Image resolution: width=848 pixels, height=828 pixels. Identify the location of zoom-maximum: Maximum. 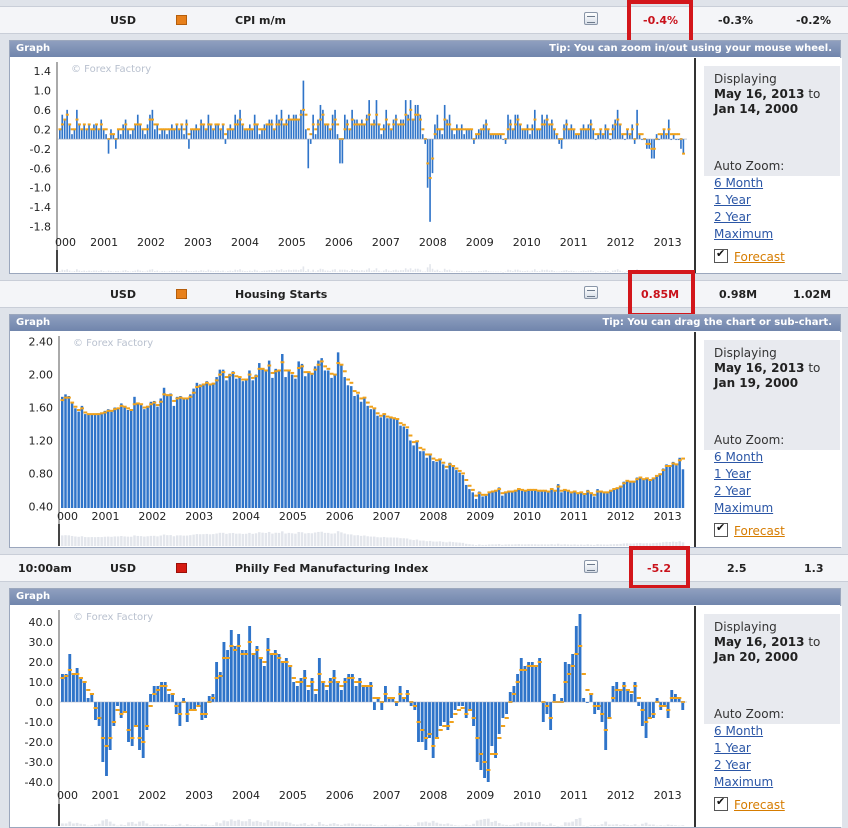
(749, 782).